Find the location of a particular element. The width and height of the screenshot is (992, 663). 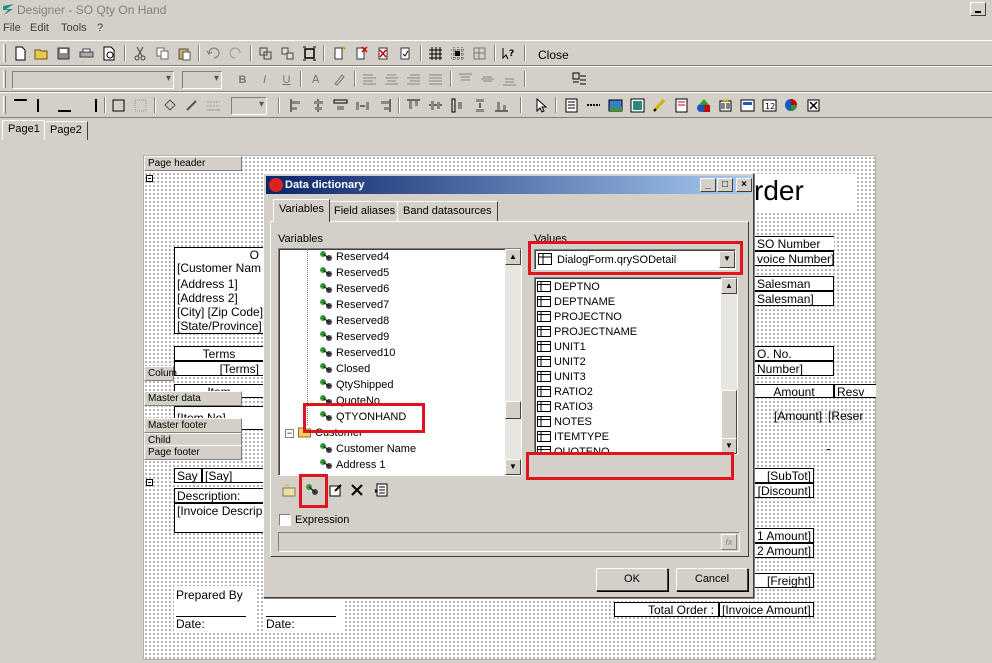

amount-field: [Amount] is located at coordinates (798, 416).